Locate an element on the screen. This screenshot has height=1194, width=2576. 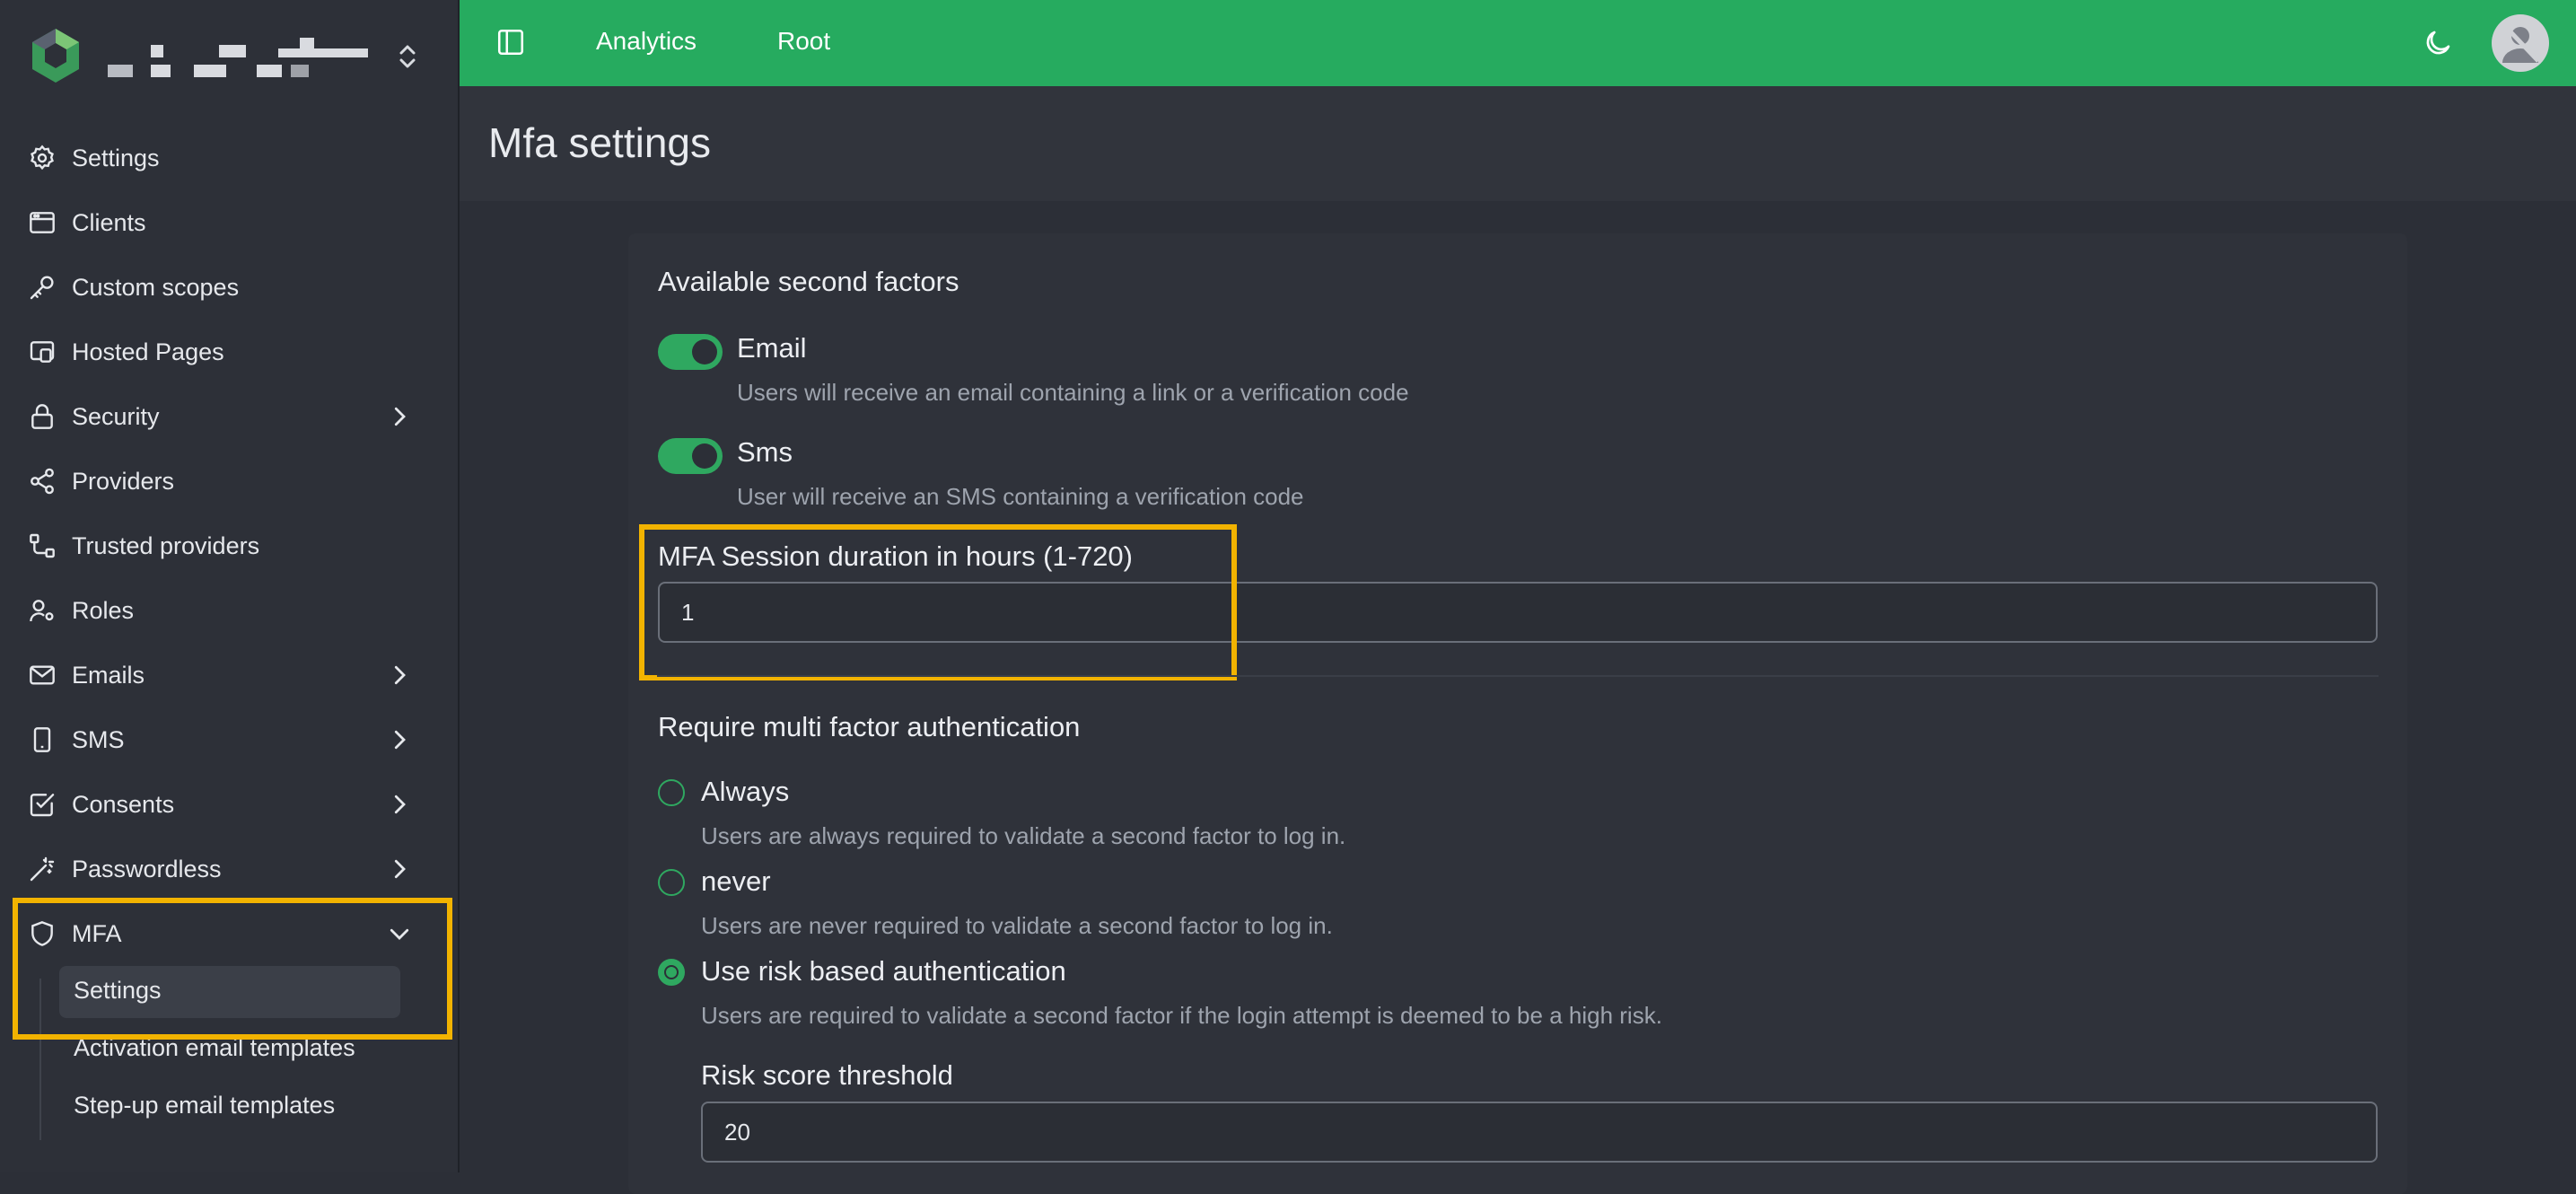
sidebar-item-security: Security is located at coordinates (229, 416).